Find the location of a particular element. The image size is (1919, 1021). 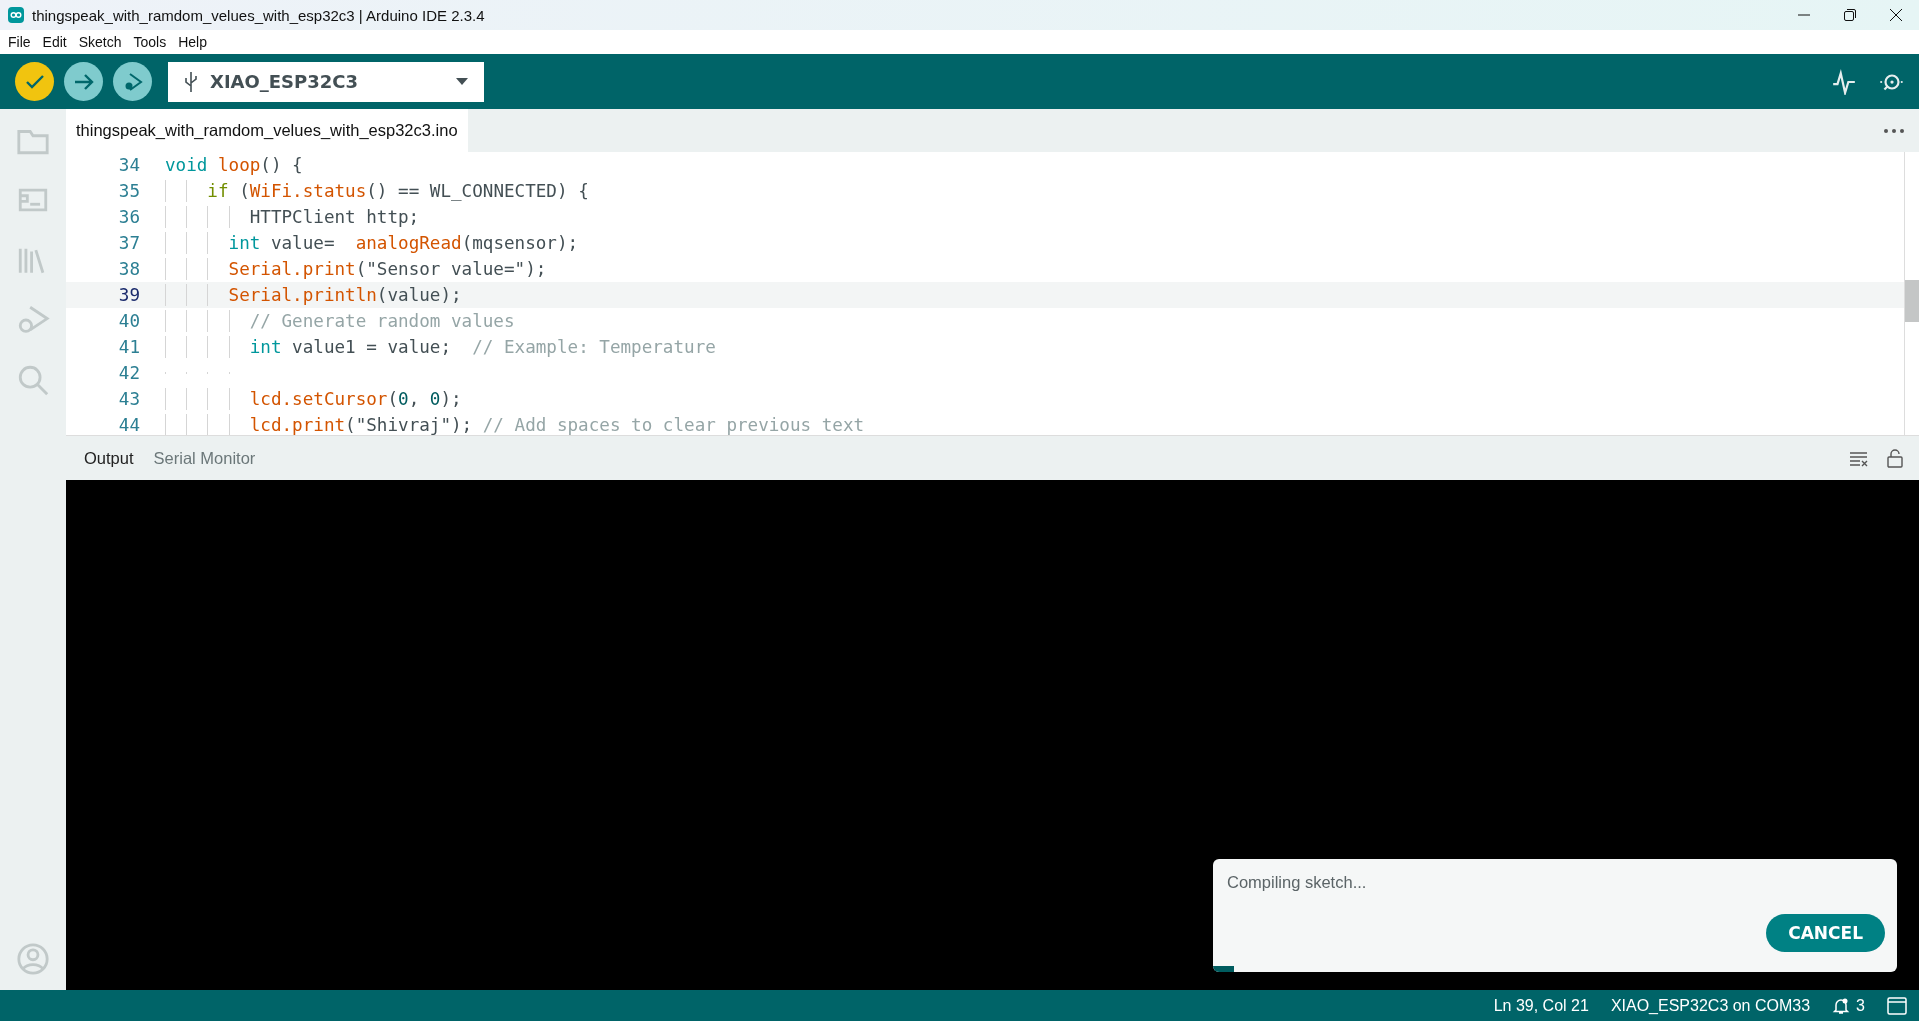

code-line: Serial.print("Sensor value="); is located at coordinates (387, 269).